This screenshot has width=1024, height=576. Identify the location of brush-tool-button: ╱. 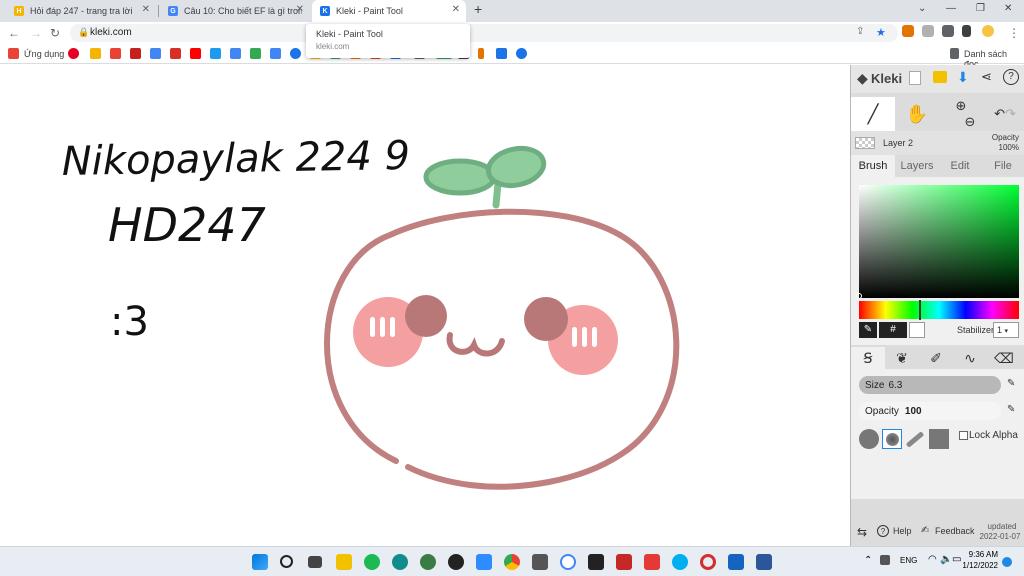
(873, 114).